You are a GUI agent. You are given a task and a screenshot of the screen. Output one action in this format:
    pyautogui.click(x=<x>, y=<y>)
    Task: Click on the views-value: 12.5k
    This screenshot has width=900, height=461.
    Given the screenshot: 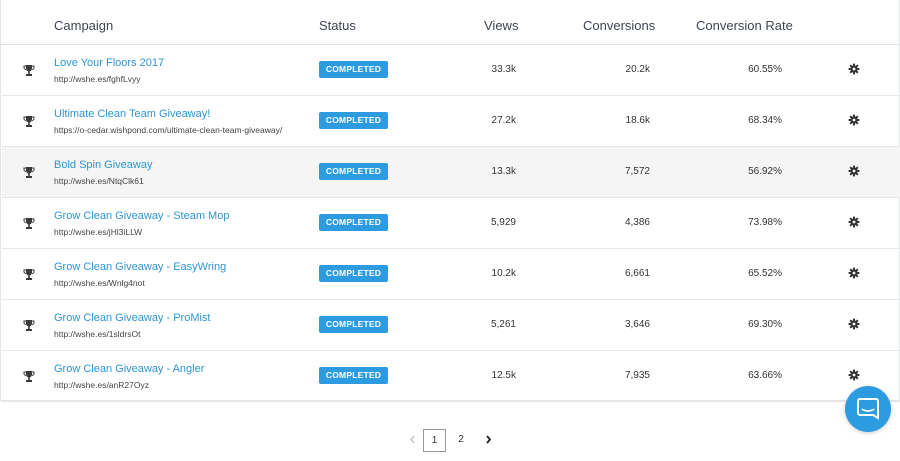 What is the action you would take?
    pyautogui.click(x=503, y=375)
    